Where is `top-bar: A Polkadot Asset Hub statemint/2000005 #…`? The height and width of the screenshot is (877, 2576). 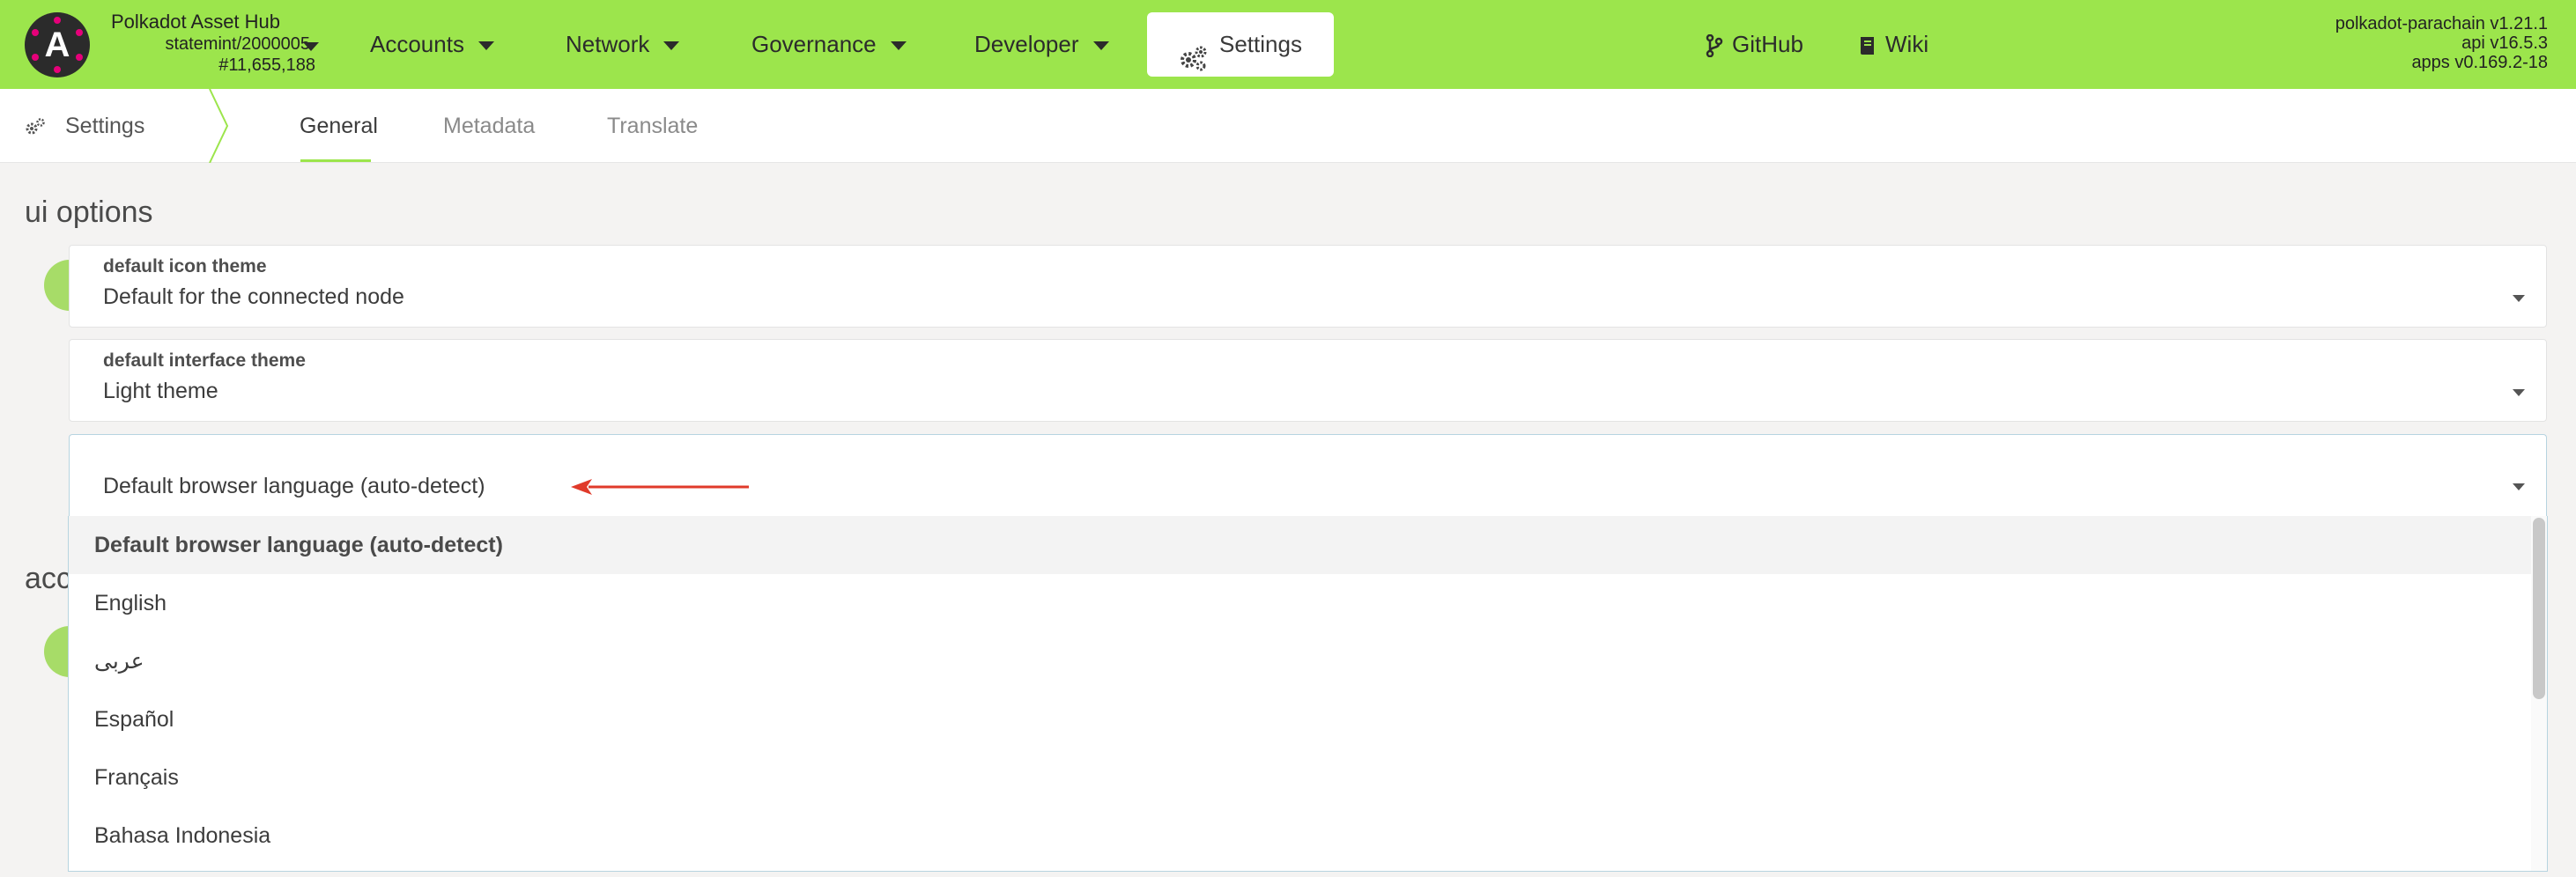 top-bar: A Polkadot Asset Hub statemint/2000005 #… is located at coordinates (1288, 44).